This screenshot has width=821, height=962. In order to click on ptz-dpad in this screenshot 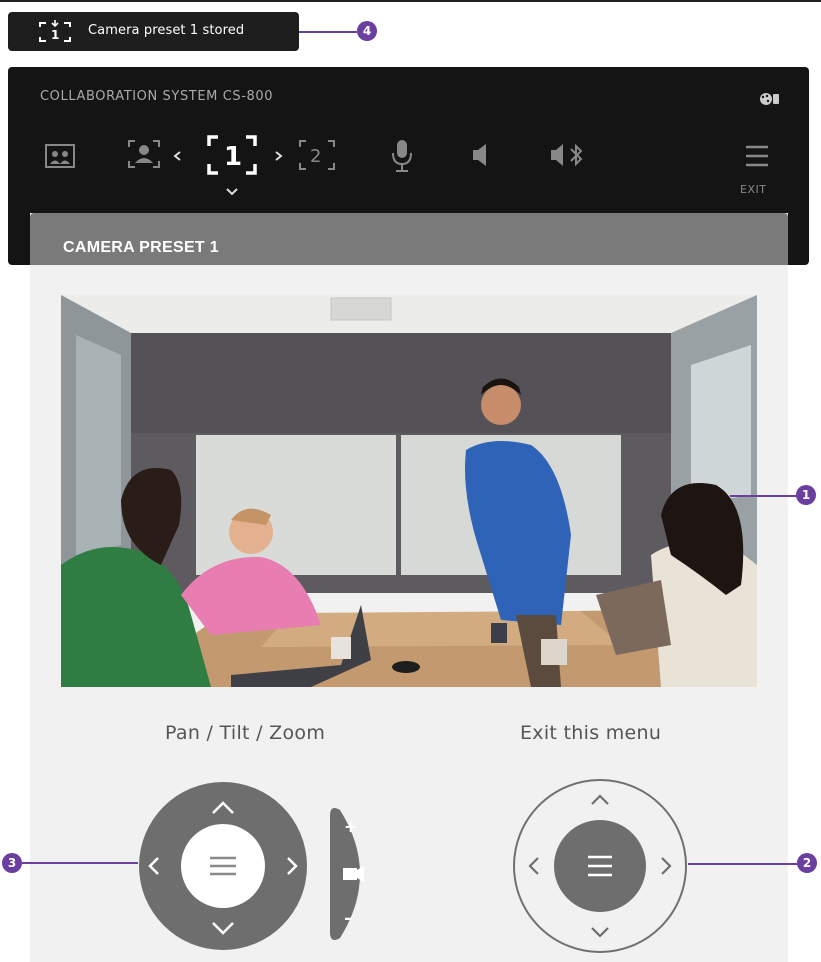, I will do `click(223, 866)`.